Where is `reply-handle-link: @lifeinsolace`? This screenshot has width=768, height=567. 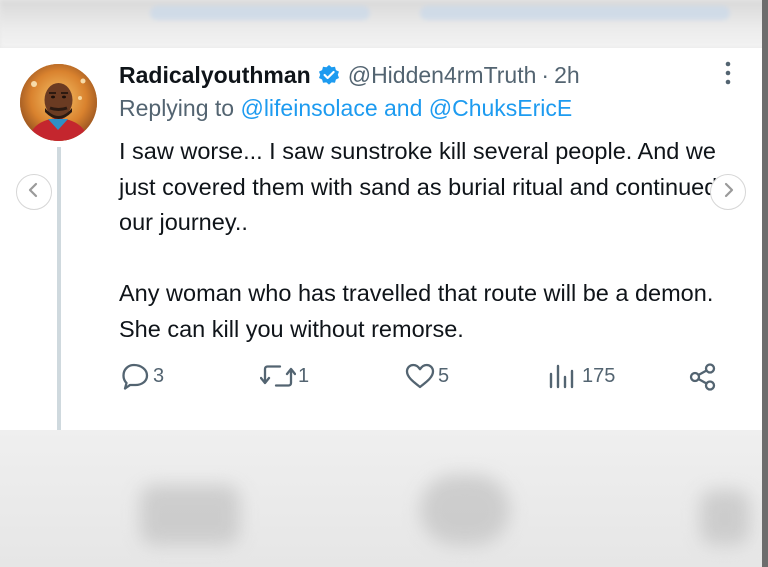 reply-handle-link: @lifeinsolace is located at coordinates (308, 108).